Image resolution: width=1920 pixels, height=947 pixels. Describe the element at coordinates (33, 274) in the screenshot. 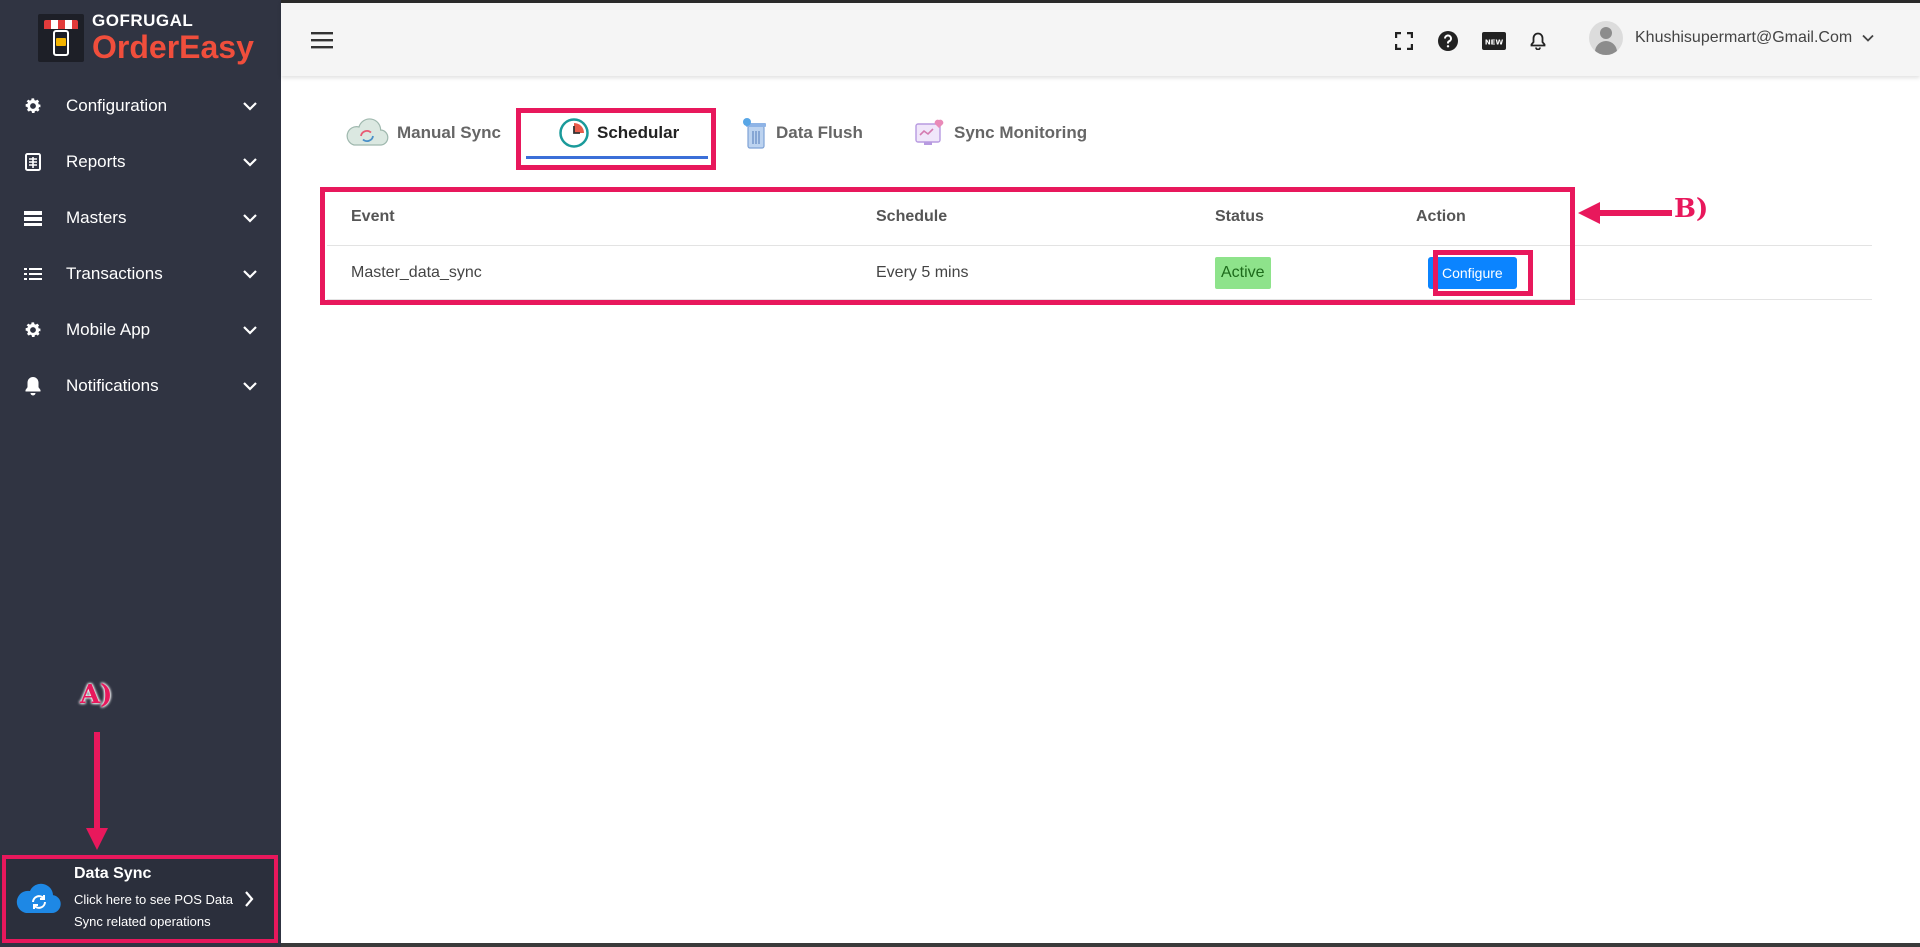

I see `list-icon` at that location.